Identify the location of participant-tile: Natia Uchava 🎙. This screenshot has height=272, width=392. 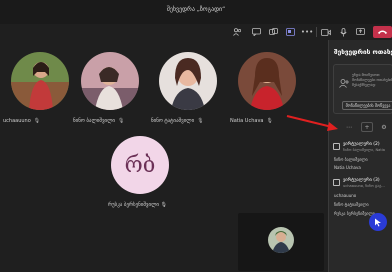
(270, 102).